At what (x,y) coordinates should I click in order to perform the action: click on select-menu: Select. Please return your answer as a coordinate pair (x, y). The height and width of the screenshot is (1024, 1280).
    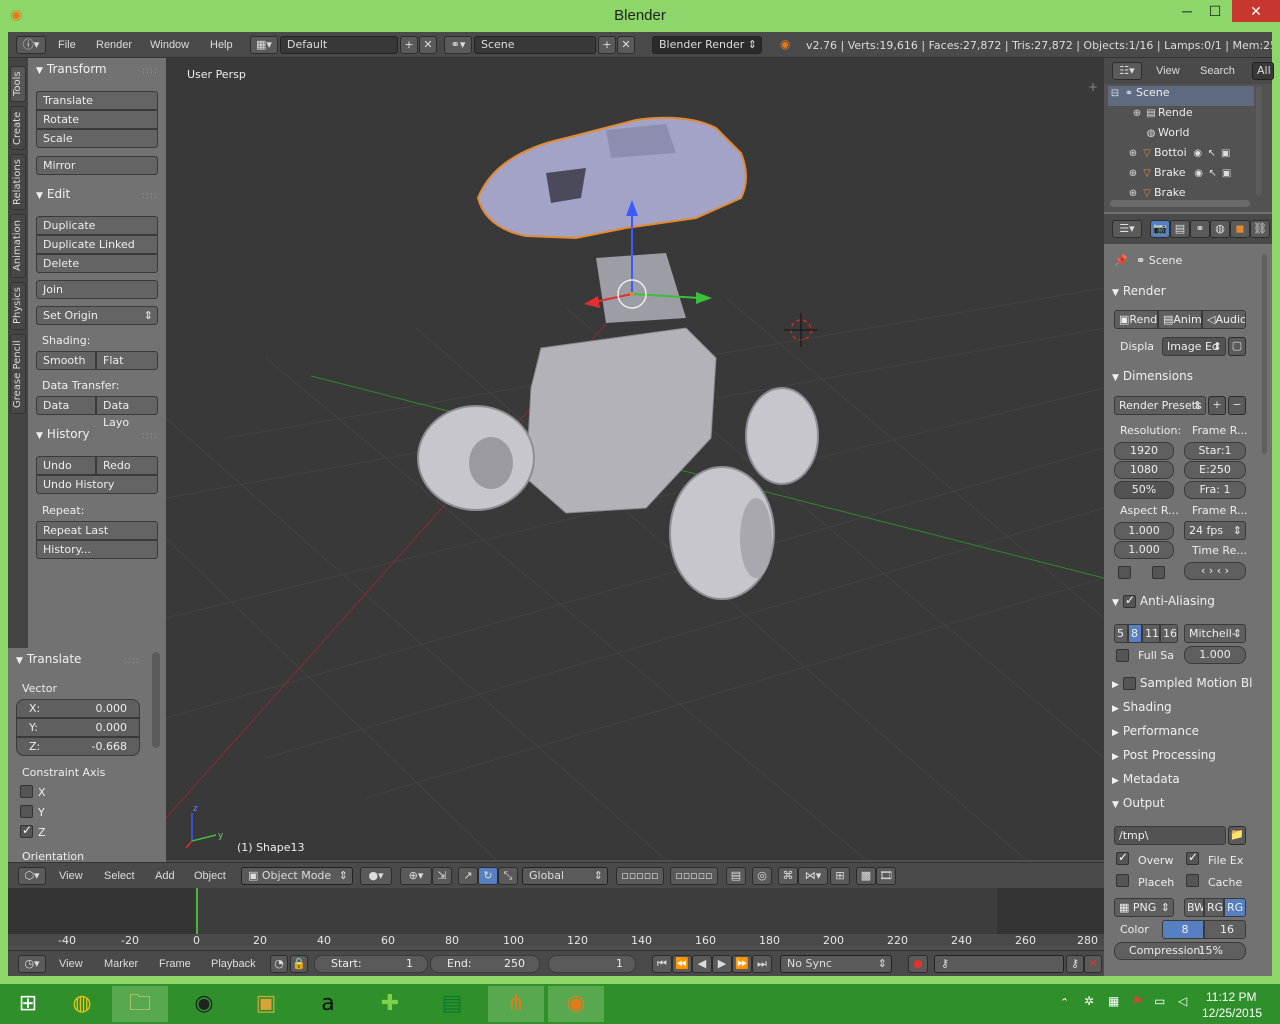
    Looking at the image, I should click on (119, 876).